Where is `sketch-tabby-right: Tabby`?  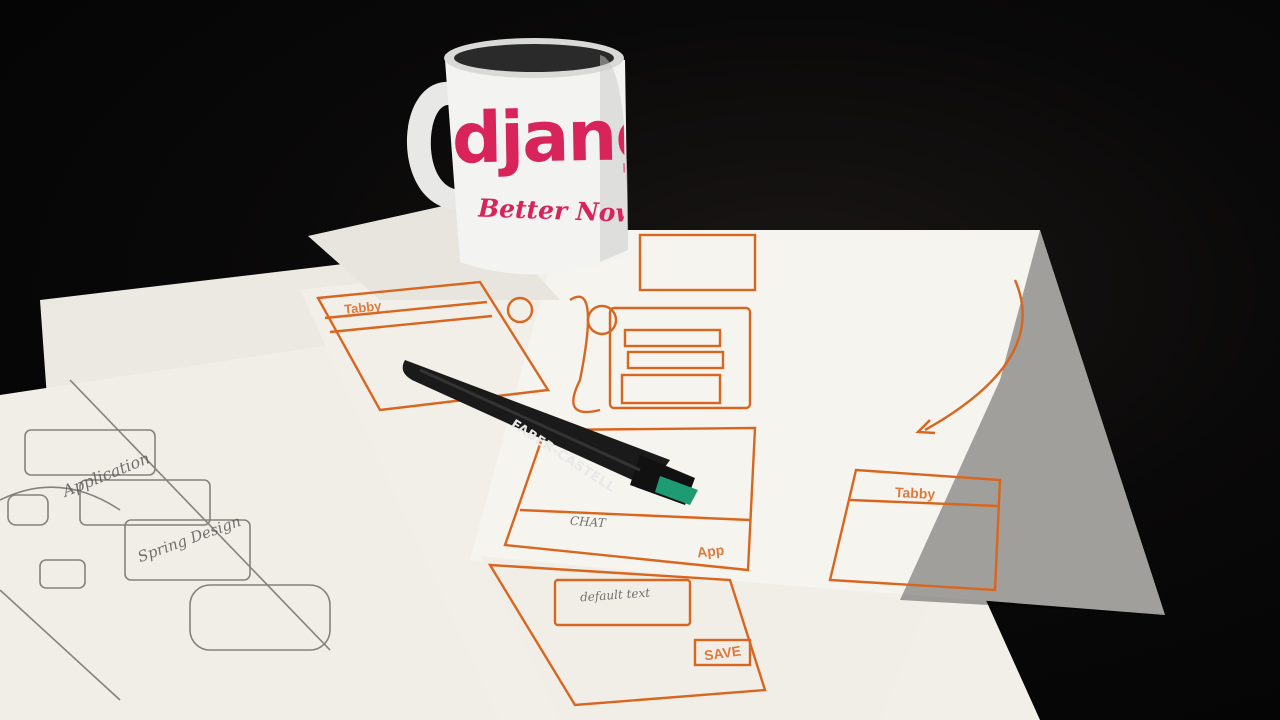 sketch-tabby-right: Tabby is located at coordinates (915, 493).